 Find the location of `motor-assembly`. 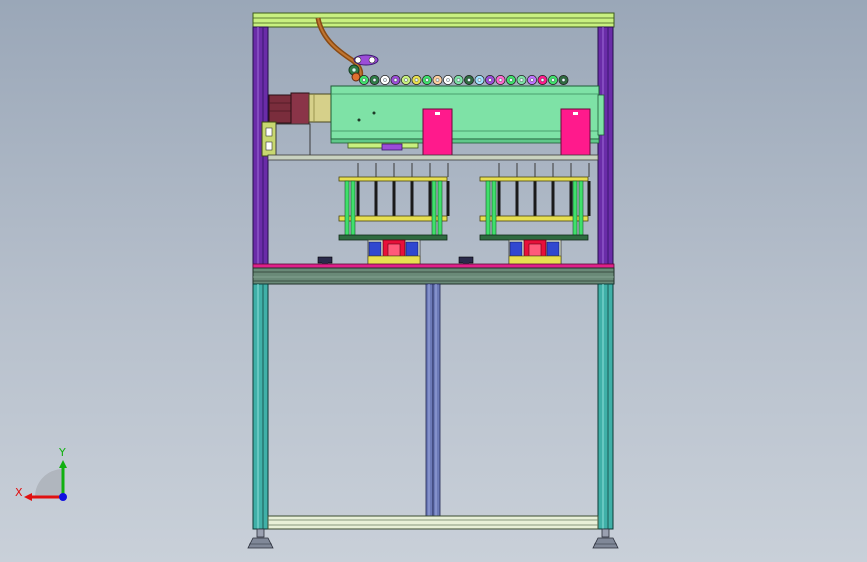

motor-assembly is located at coordinates (300, 108).